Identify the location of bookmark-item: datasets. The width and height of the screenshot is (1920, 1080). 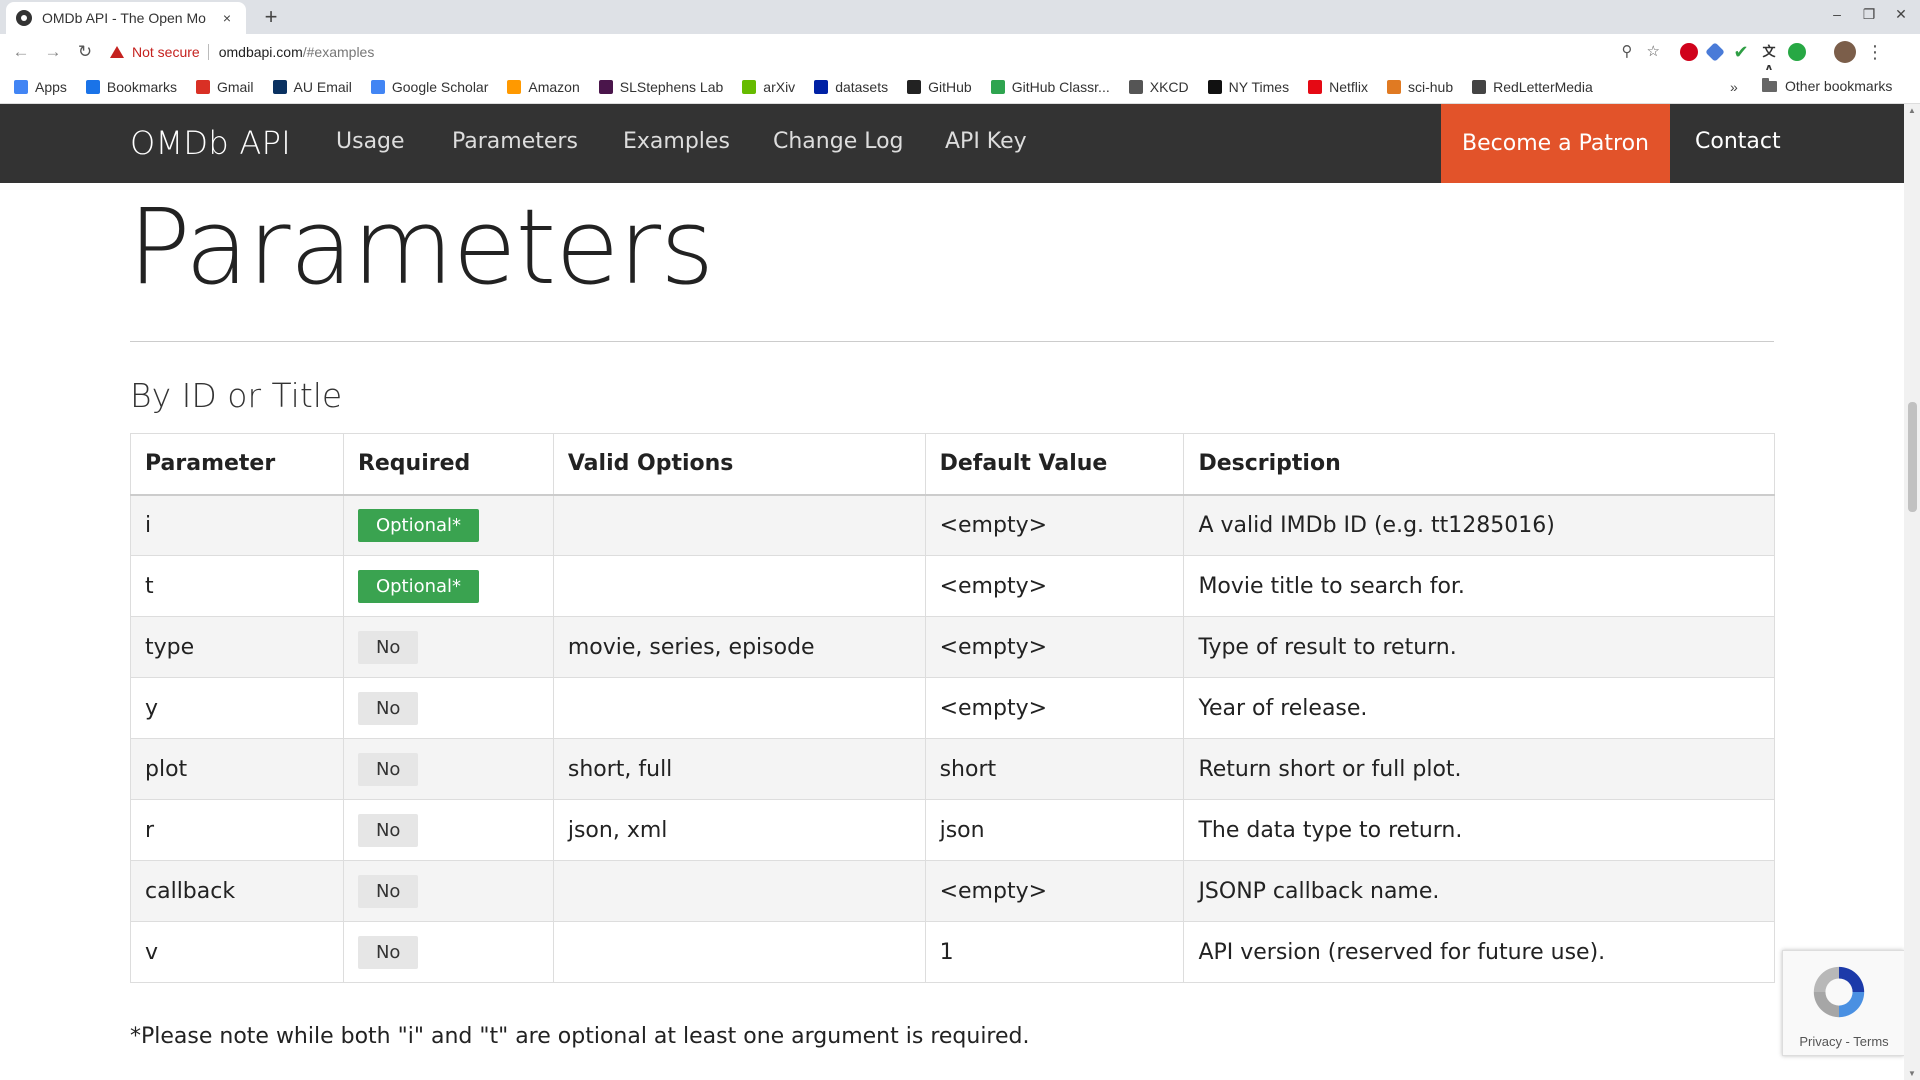
(851, 87).